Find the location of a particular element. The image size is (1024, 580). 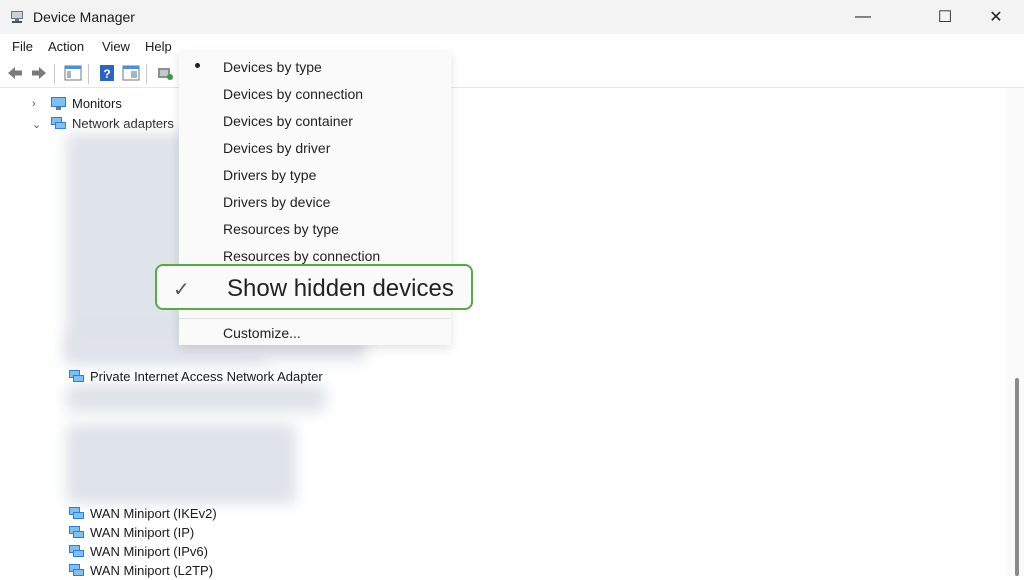

scan-hardware-icon is located at coordinates (165, 73).